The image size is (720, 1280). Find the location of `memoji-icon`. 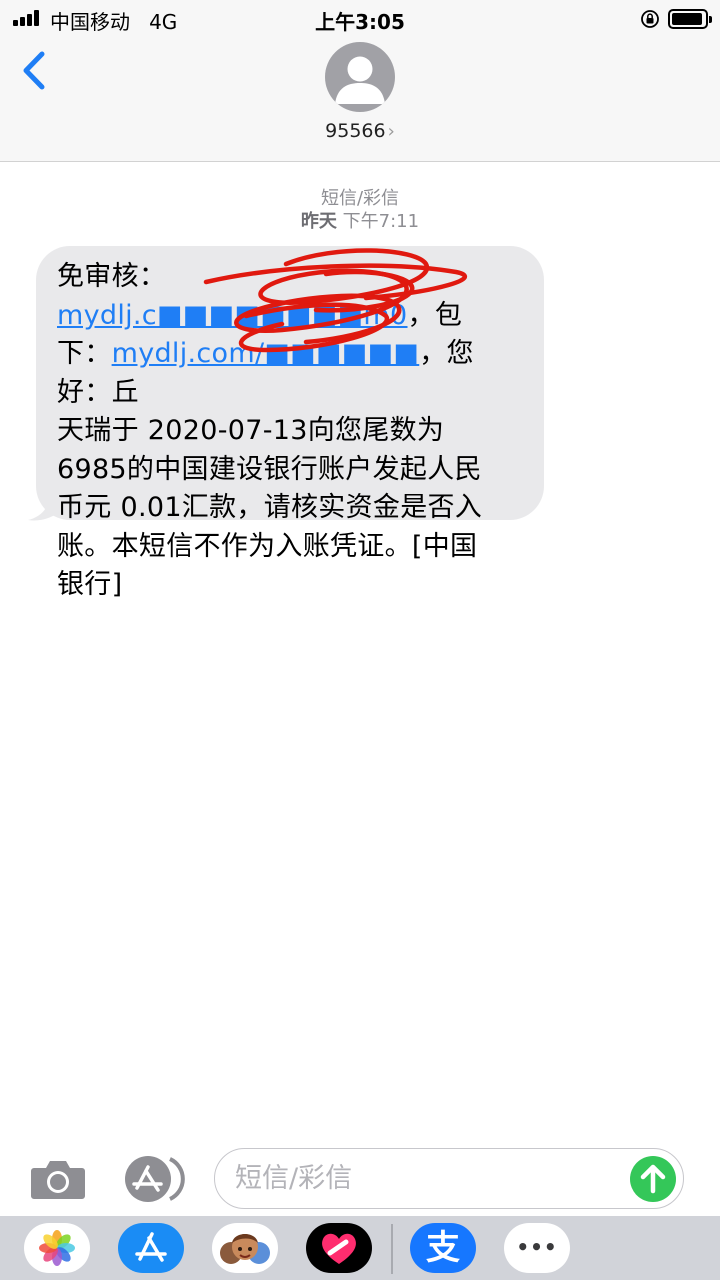

memoji-icon is located at coordinates (245, 1249).